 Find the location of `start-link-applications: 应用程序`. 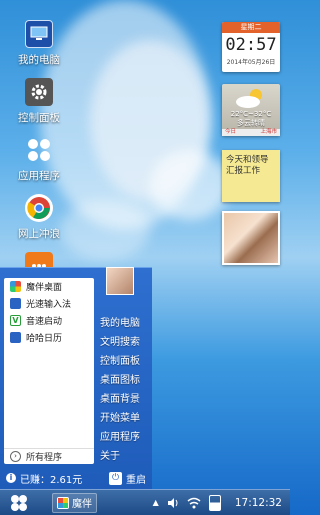

start-link-applications: 应用程序 is located at coordinates (120, 437).